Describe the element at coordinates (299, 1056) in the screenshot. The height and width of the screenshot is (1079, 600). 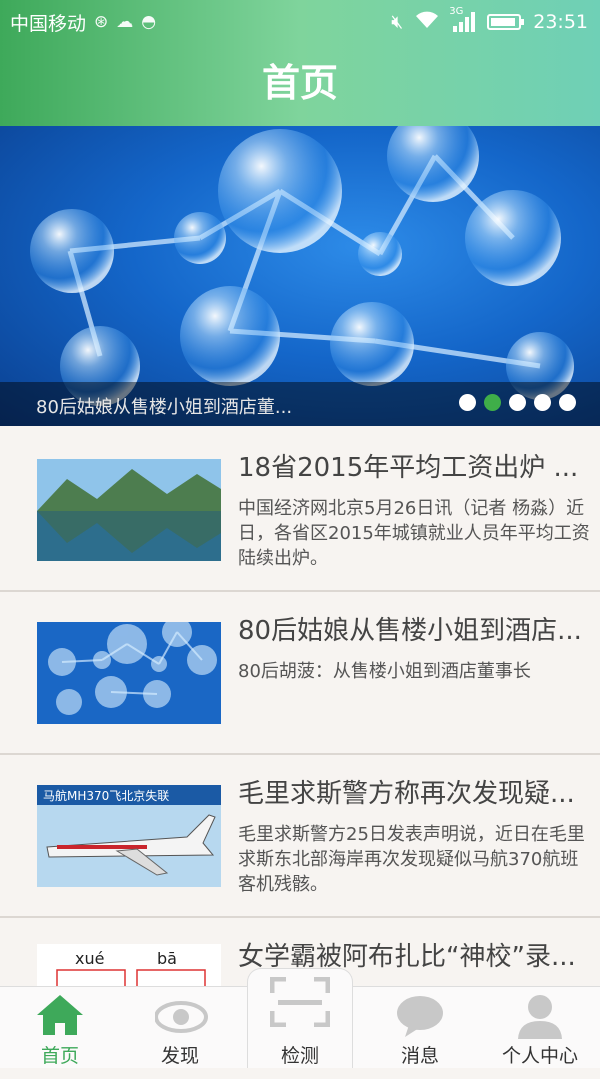
I see `tab-label: 检测` at that location.